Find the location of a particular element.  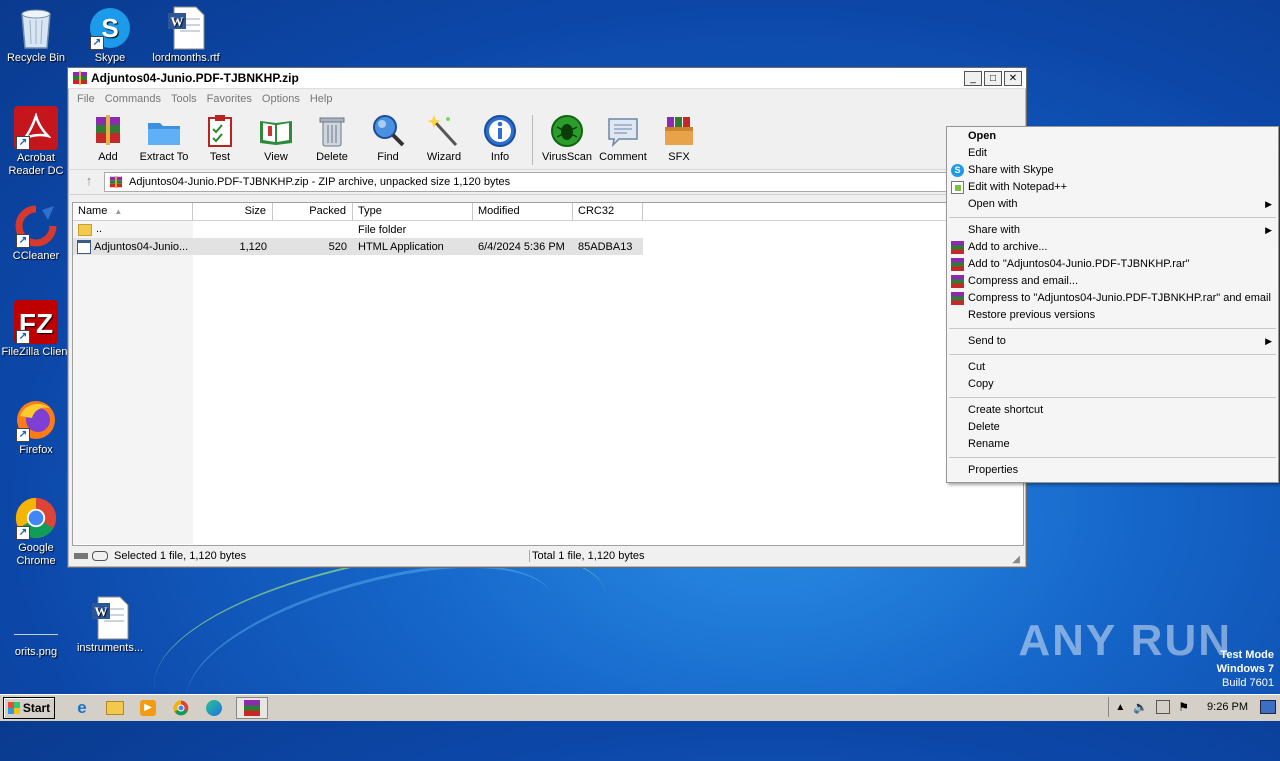

column-header-size: Size is located at coordinates (233, 211).